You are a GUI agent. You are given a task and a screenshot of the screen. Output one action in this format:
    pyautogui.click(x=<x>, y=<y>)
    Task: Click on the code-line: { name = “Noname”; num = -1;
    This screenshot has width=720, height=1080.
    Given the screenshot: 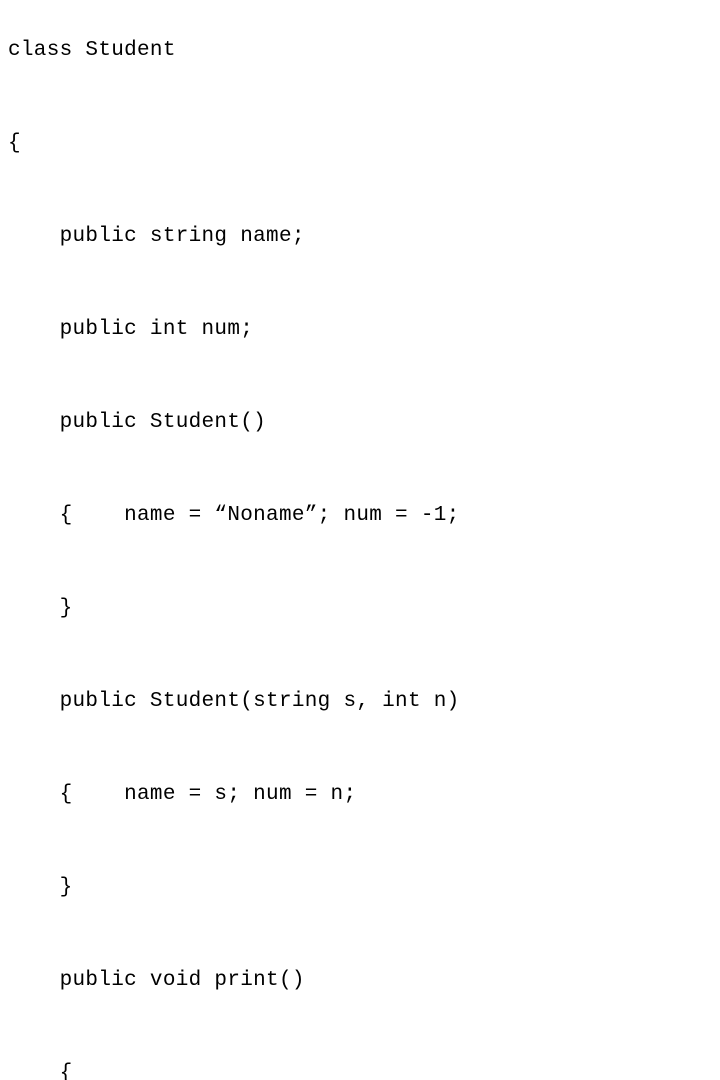 What is the action you would take?
    pyautogui.click(x=234, y=515)
    